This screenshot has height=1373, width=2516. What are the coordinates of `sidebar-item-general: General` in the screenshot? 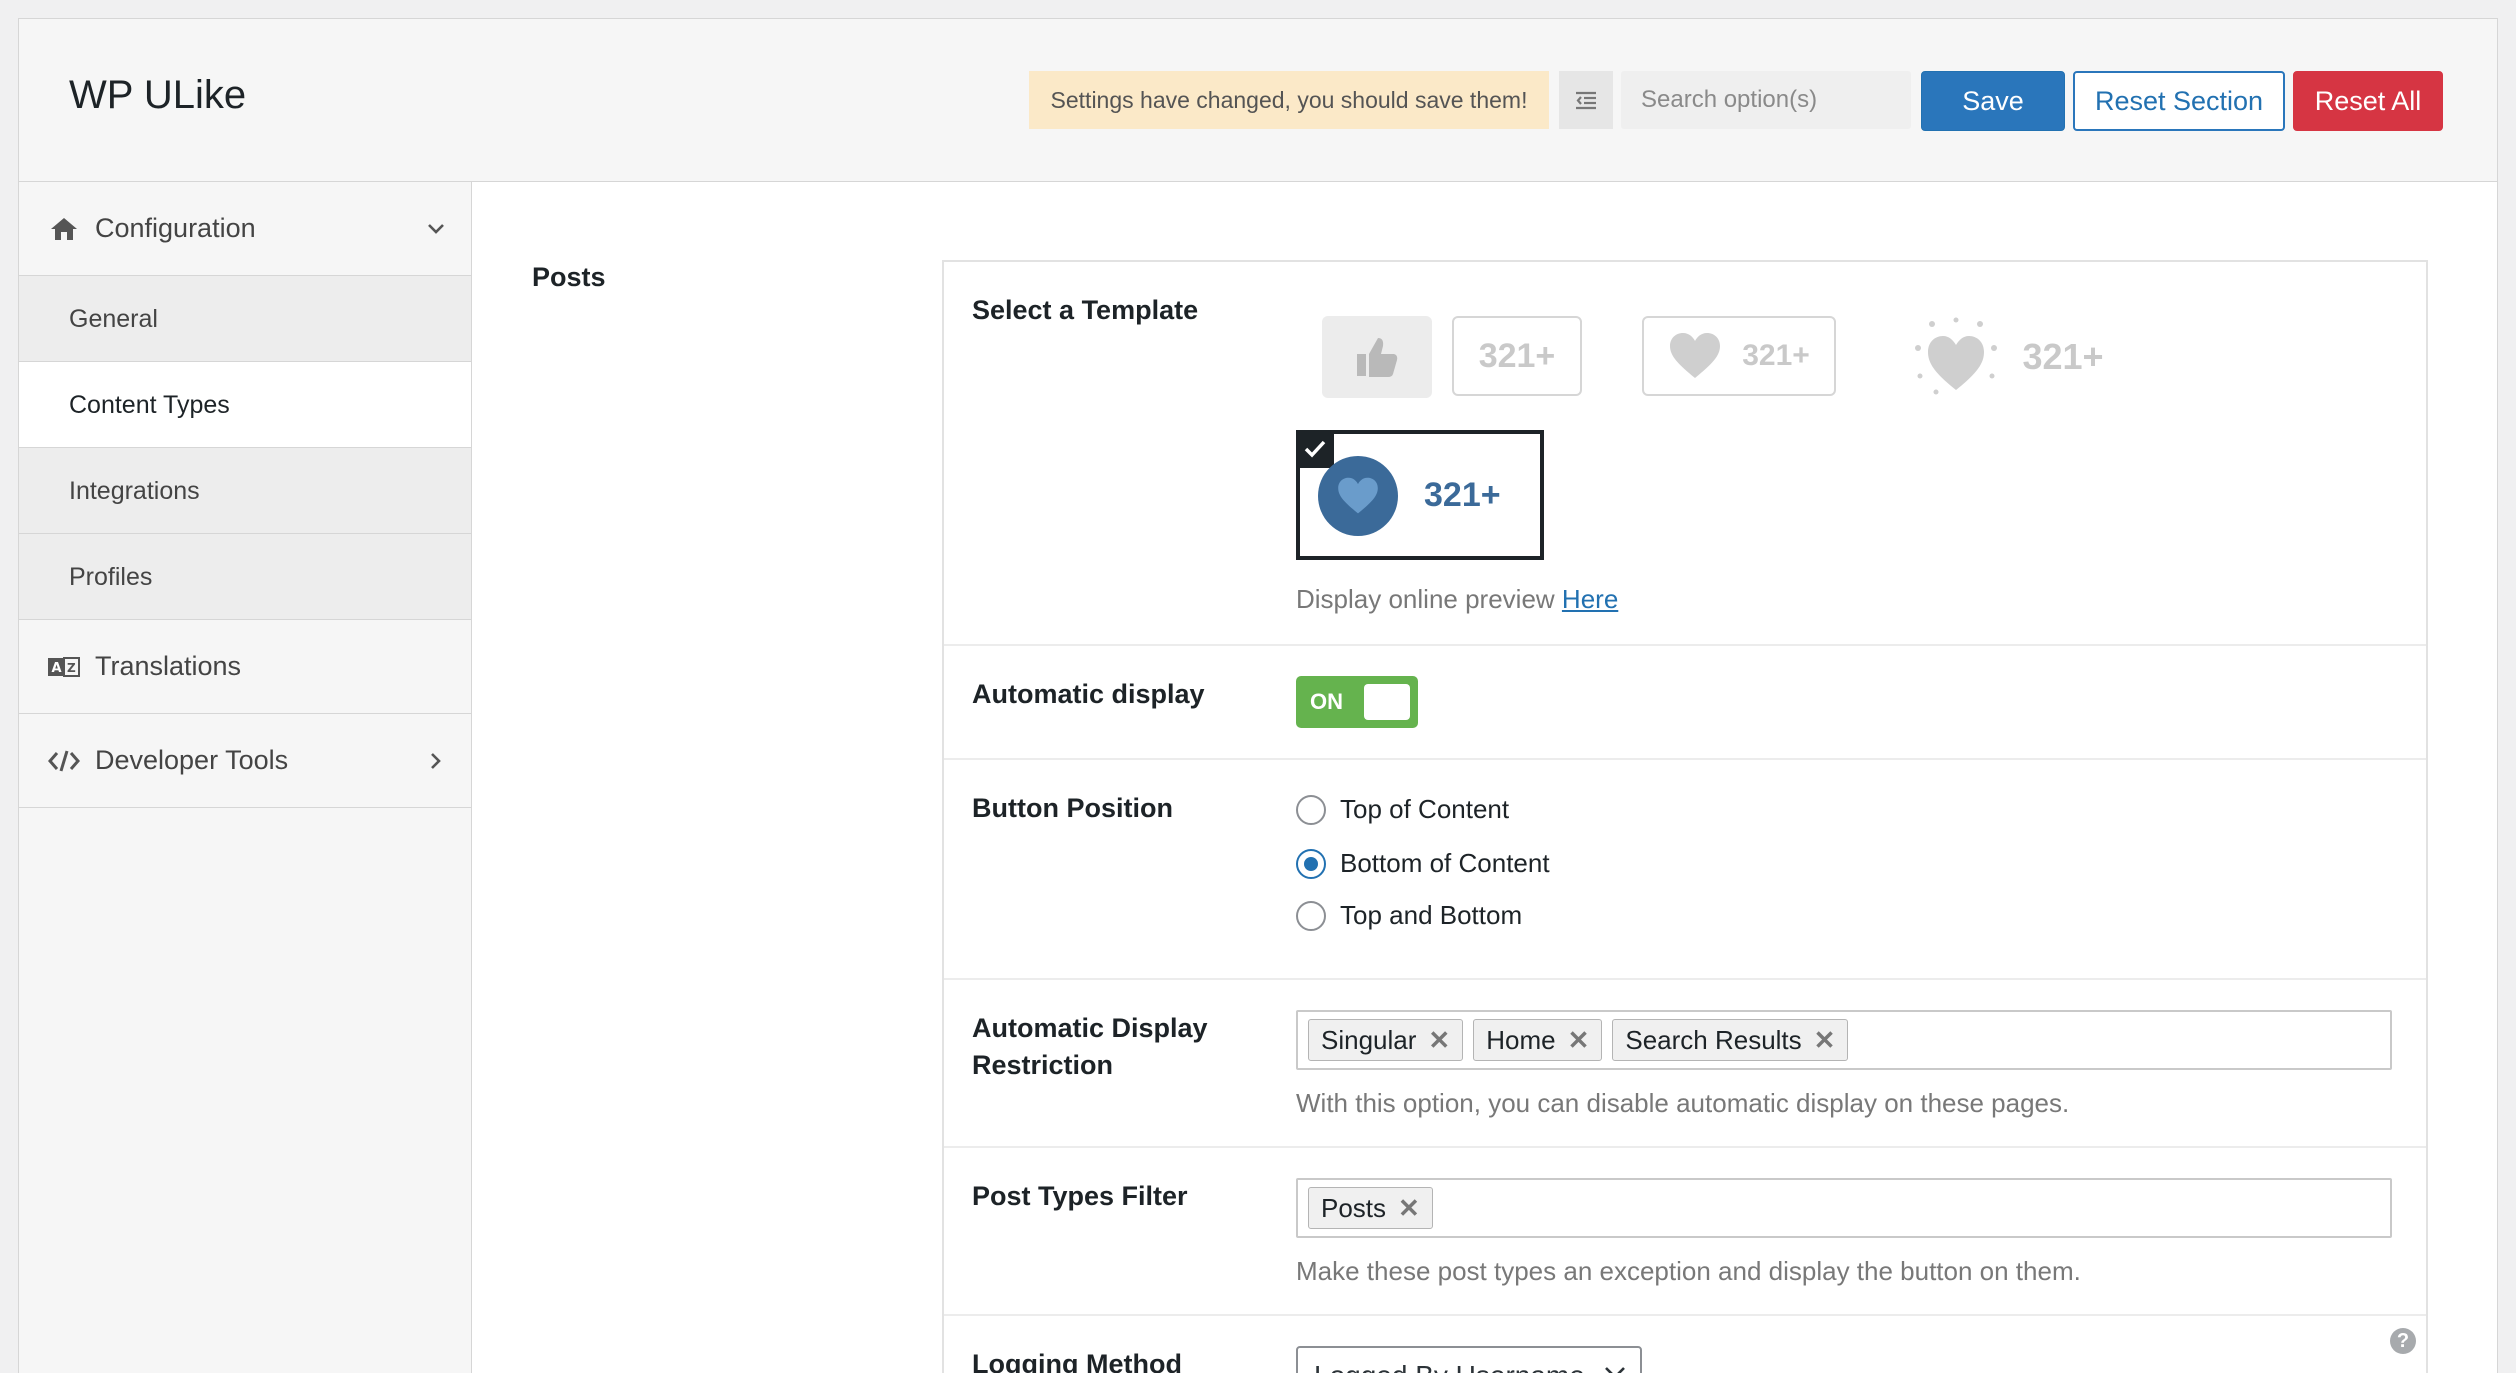 It's located at (245, 319).